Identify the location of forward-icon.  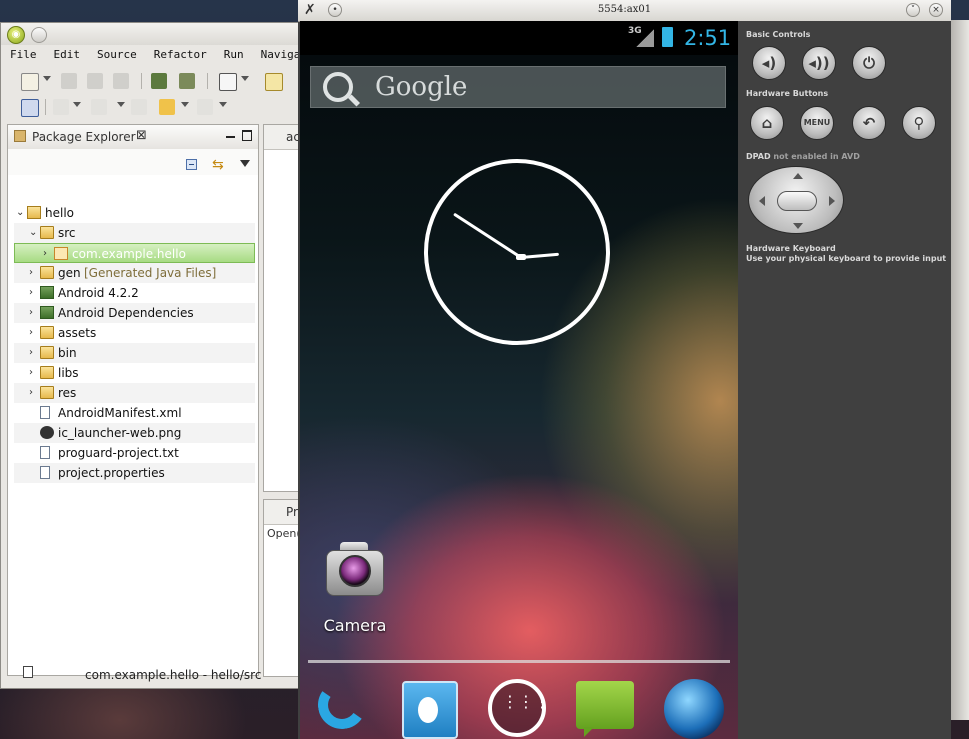
(205, 107).